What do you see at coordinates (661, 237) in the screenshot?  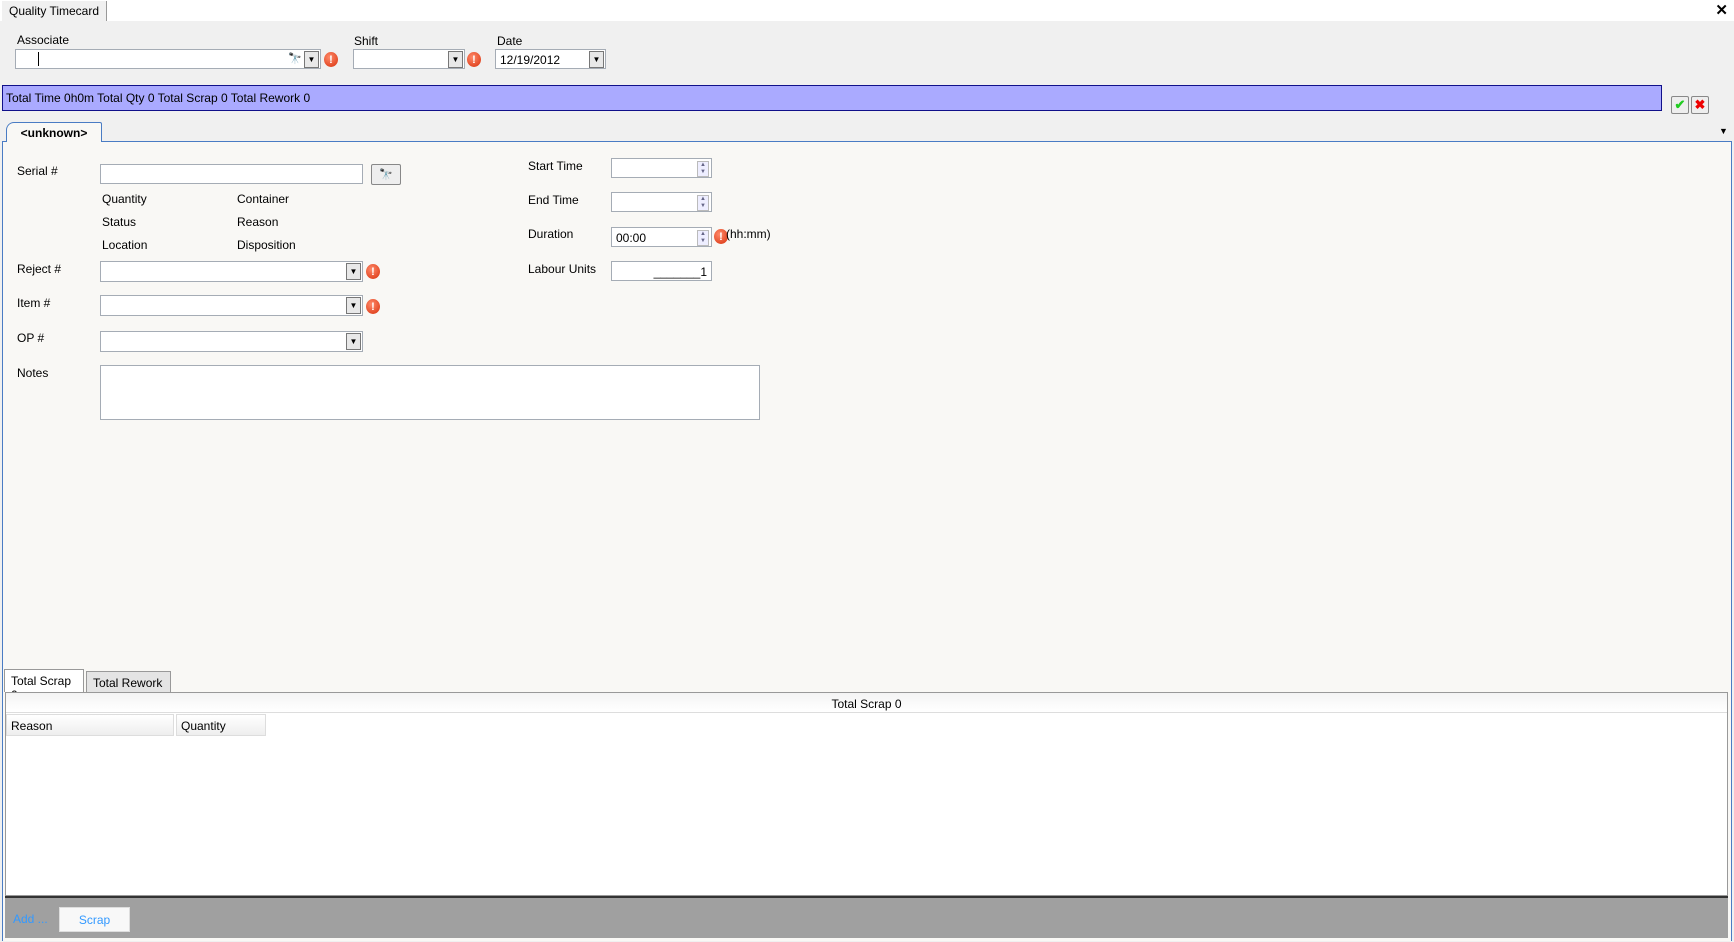 I see `duration-input: 00:00 ▲ ▼` at bounding box center [661, 237].